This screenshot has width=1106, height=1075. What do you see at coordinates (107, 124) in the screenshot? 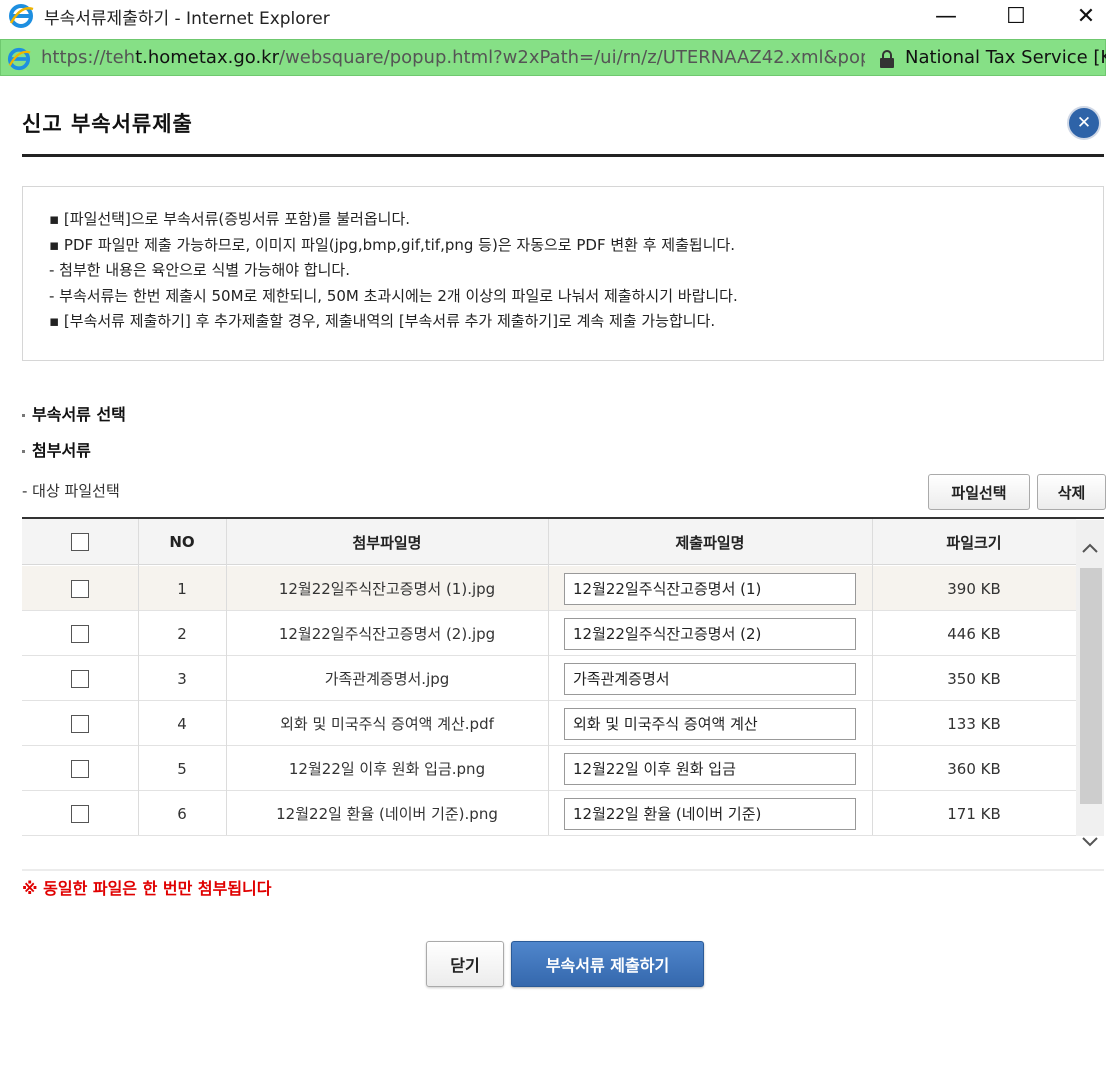
I see `page-title: 신고 부속서류제출` at bounding box center [107, 124].